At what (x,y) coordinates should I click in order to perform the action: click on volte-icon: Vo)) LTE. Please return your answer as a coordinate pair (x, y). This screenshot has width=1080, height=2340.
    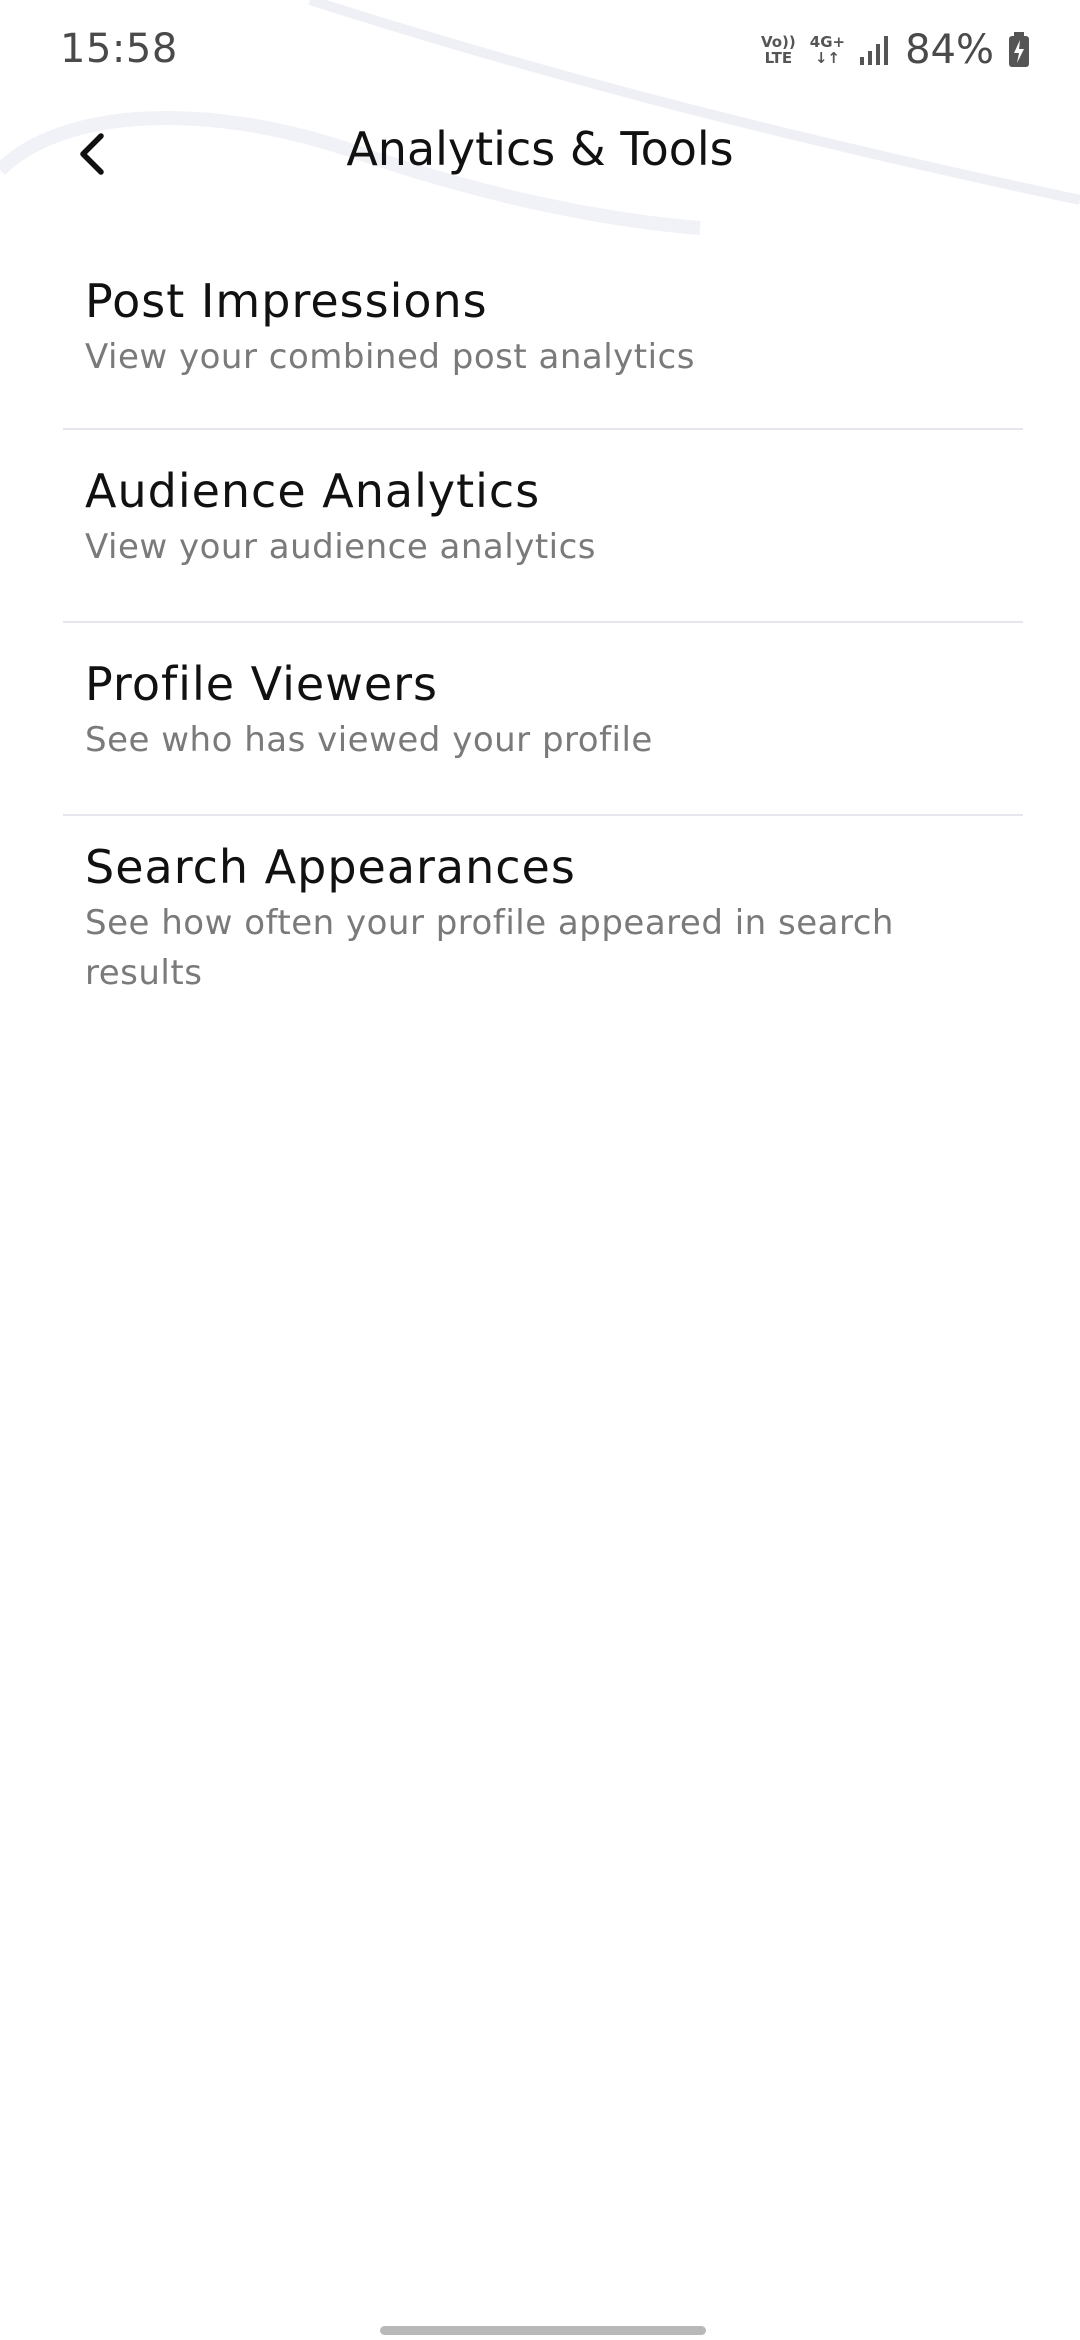
    Looking at the image, I should click on (778, 50).